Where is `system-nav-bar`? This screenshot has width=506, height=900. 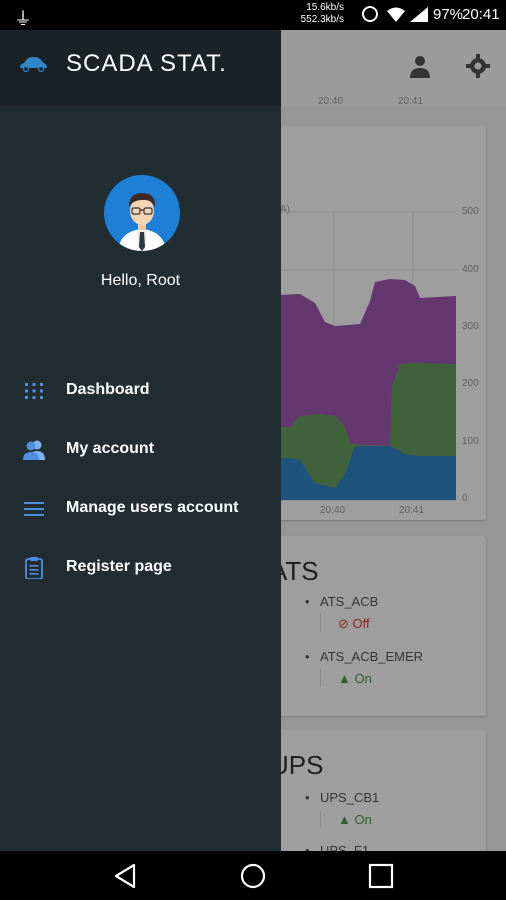 system-nav-bar is located at coordinates (253, 875).